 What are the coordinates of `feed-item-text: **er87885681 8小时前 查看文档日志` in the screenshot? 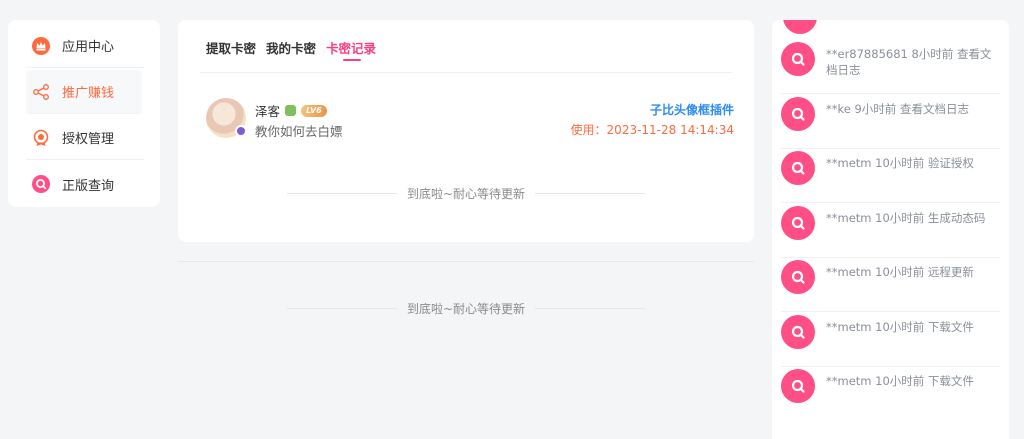 It's located at (909, 62).